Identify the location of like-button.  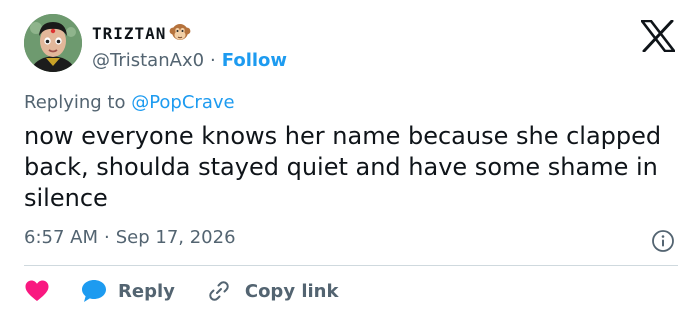
(37, 291).